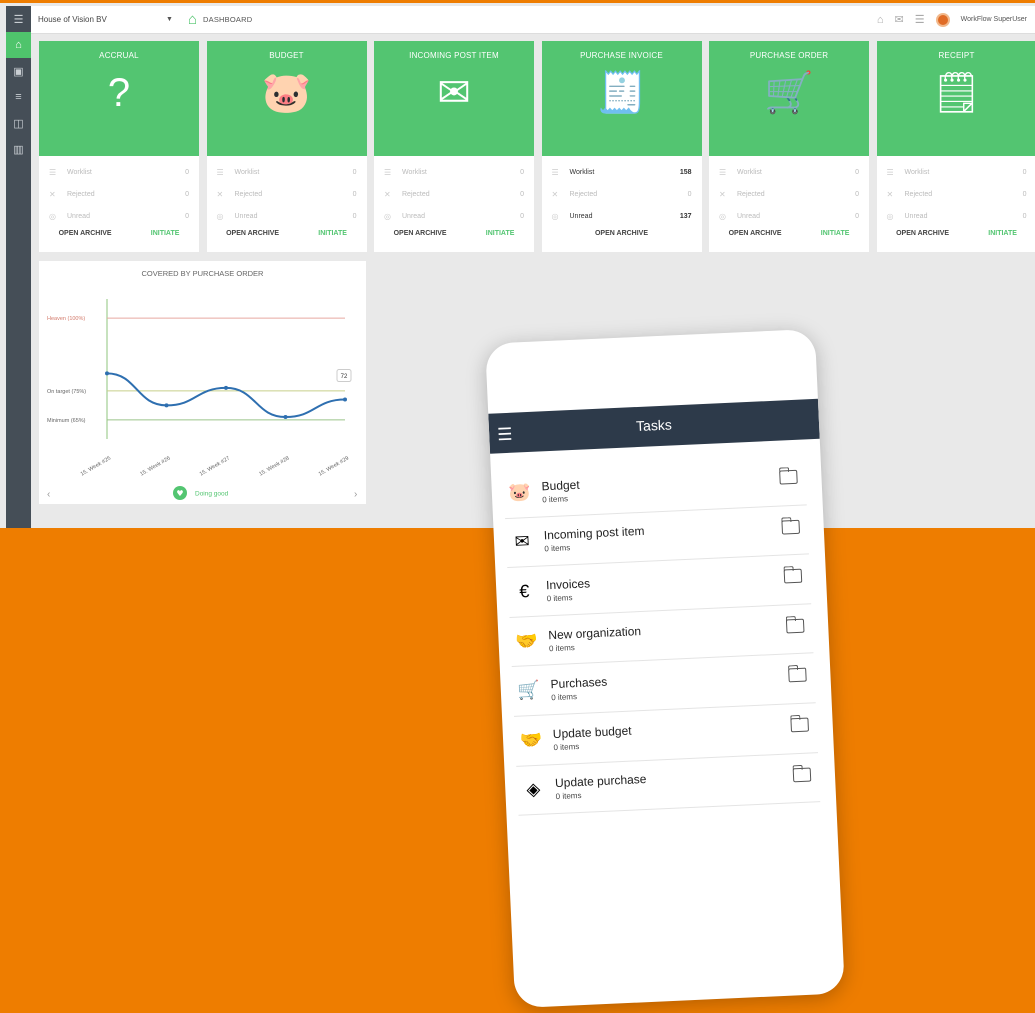 Image resolution: width=1035 pixels, height=1013 pixels. I want to click on card-title: ACCRUAL, so click(119, 55).